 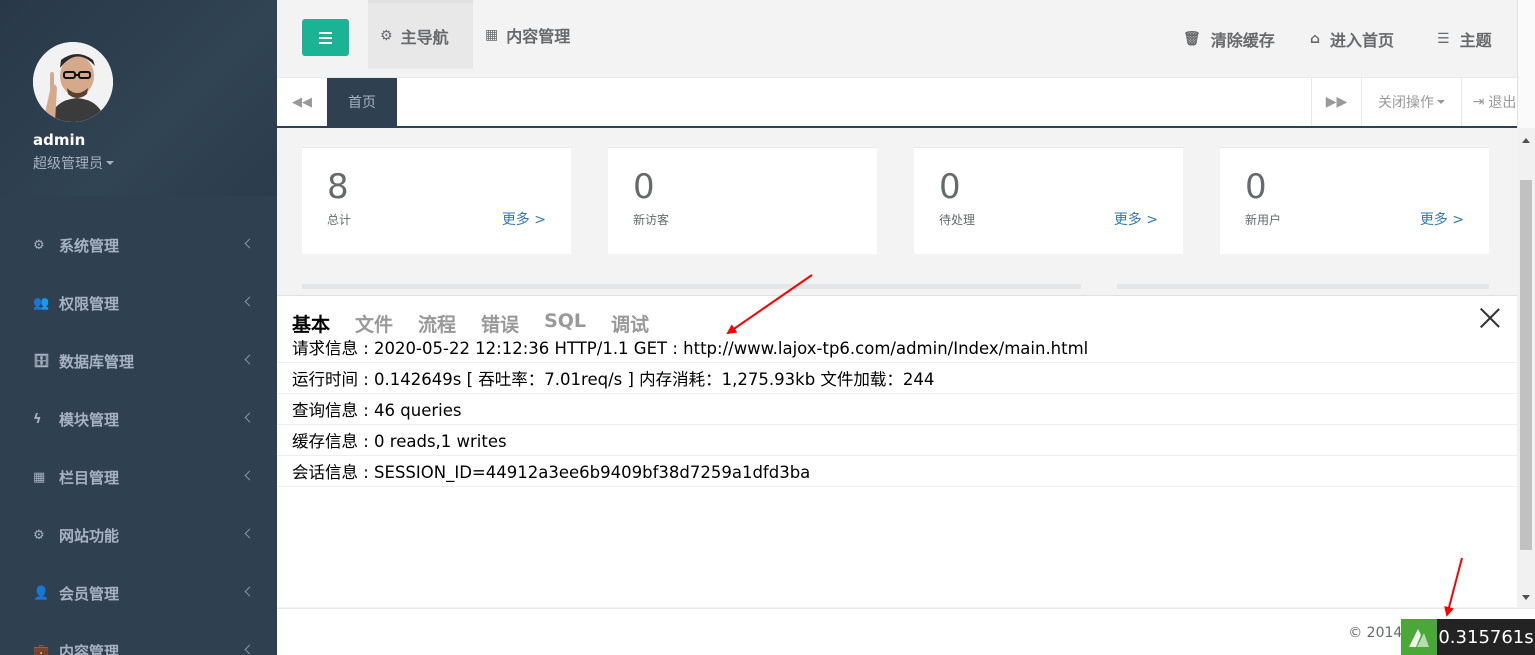 I want to click on scroll-tabs-right-button: ▶▶, so click(x=1336, y=102).